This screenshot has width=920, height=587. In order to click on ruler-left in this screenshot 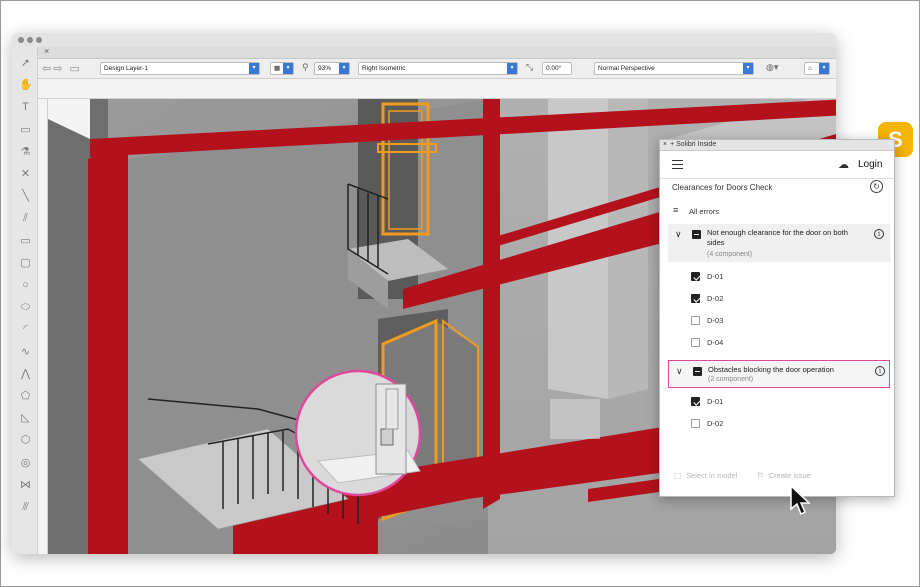, I will do `click(43, 326)`.